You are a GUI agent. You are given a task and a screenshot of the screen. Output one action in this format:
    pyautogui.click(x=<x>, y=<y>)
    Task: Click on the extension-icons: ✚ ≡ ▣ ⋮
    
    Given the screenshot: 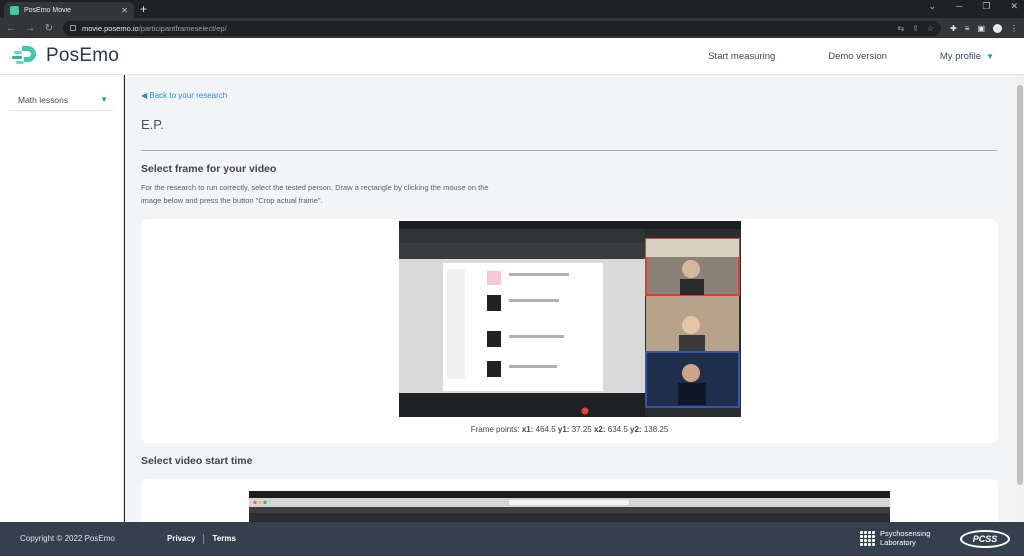 What is the action you would take?
    pyautogui.click(x=984, y=28)
    